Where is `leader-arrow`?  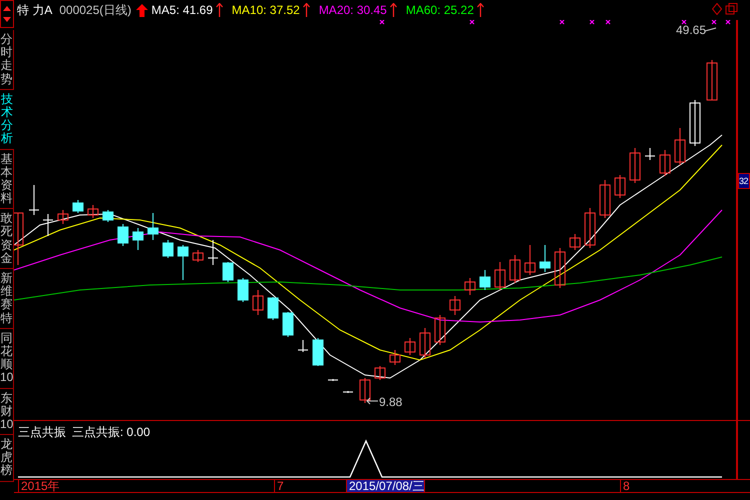 leader-arrow is located at coordinates (372, 401).